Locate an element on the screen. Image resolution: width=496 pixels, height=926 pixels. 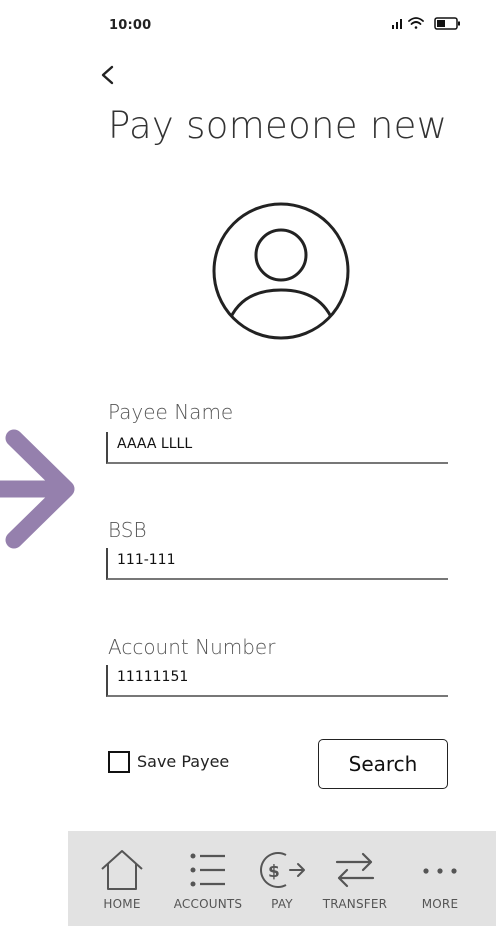
status-icons is located at coordinates (430, 24).